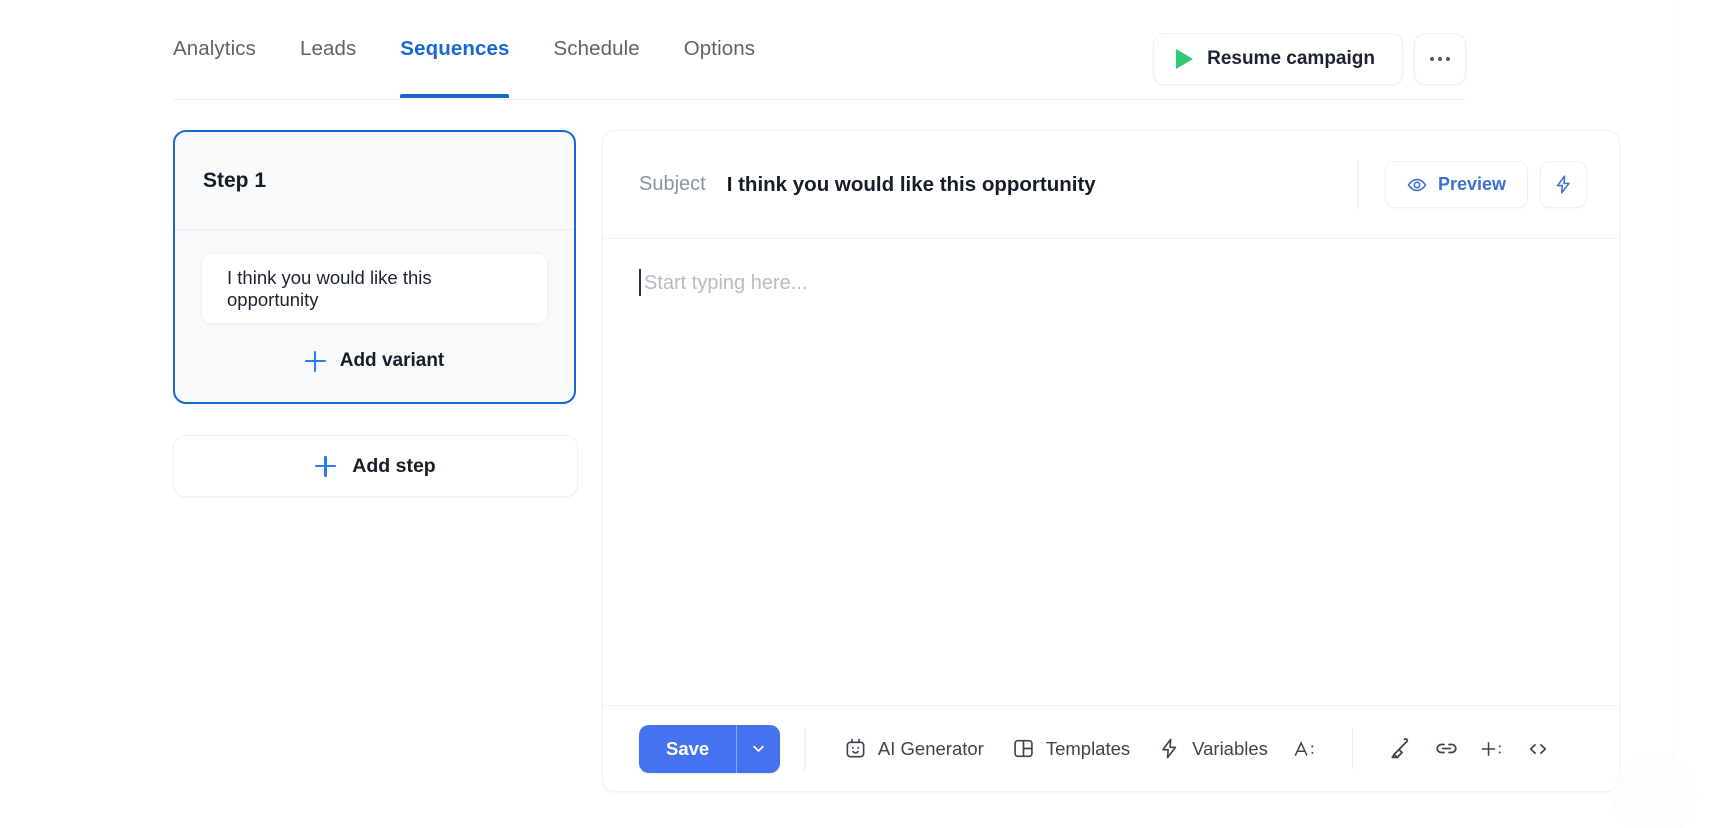  What do you see at coordinates (1291, 58) in the screenshot?
I see `resume-campaign-label: Resume campaign` at bounding box center [1291, 58].